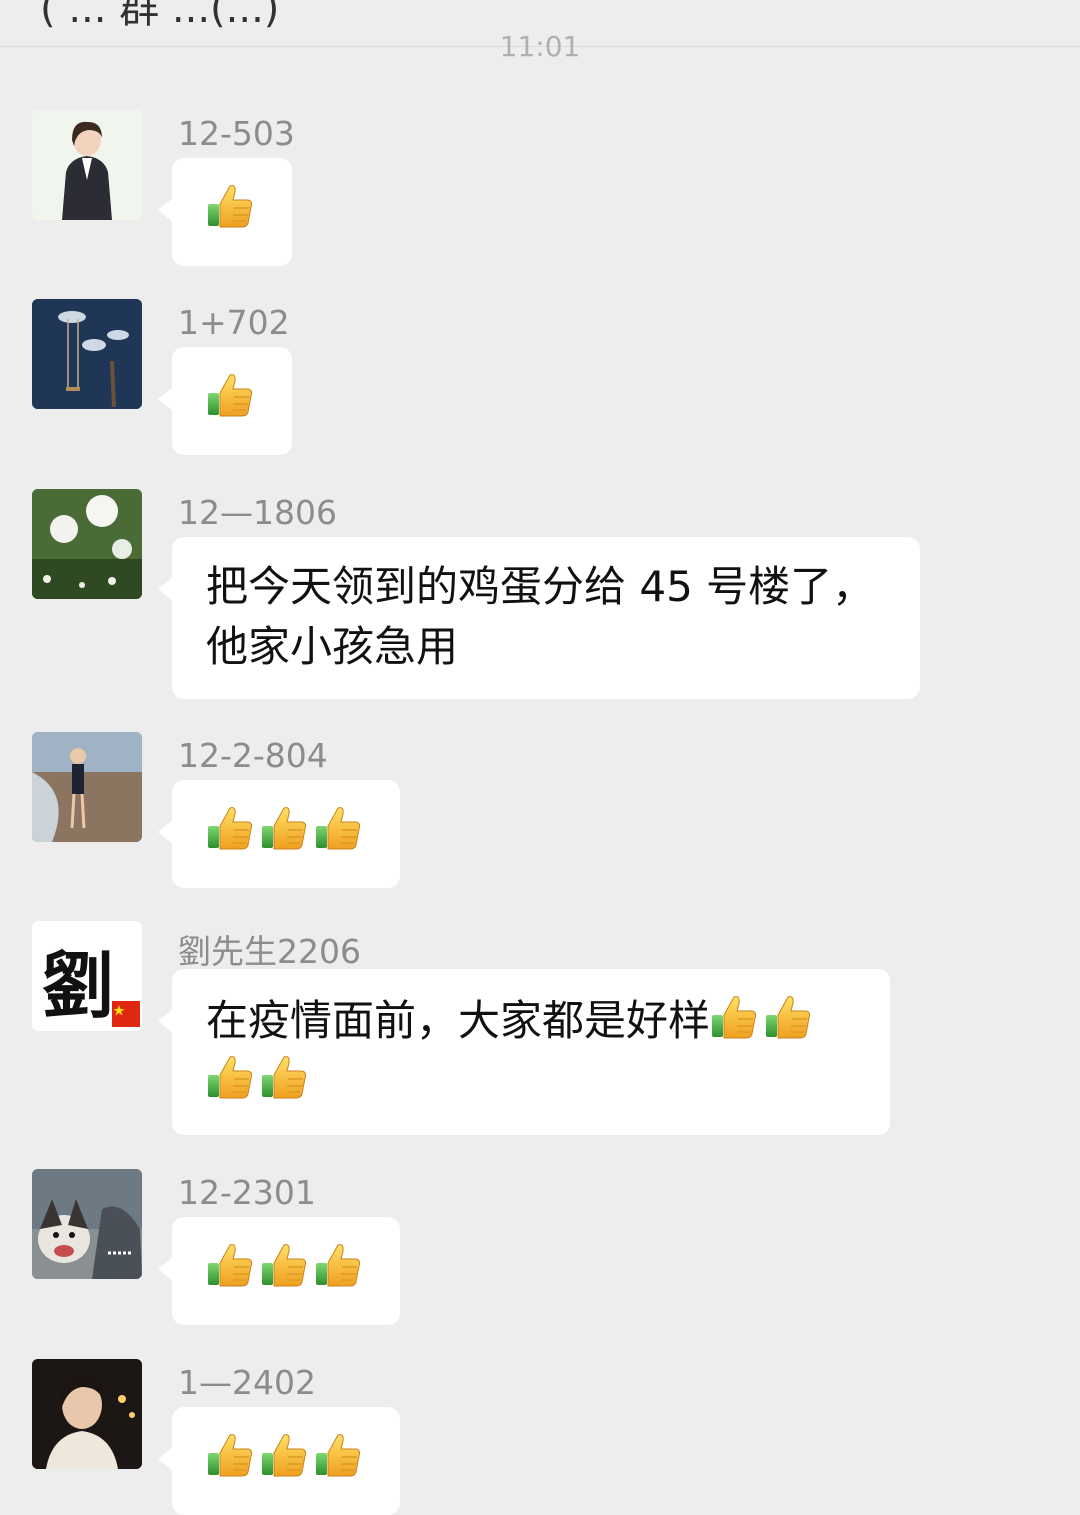 Image resolution: width=1080 pixels, height=1515 pixels. What do you see at coordinates (78, 985) in the screenshot?
I see `avatar-calligraphy: 劉` at bounding box center [78, 985].